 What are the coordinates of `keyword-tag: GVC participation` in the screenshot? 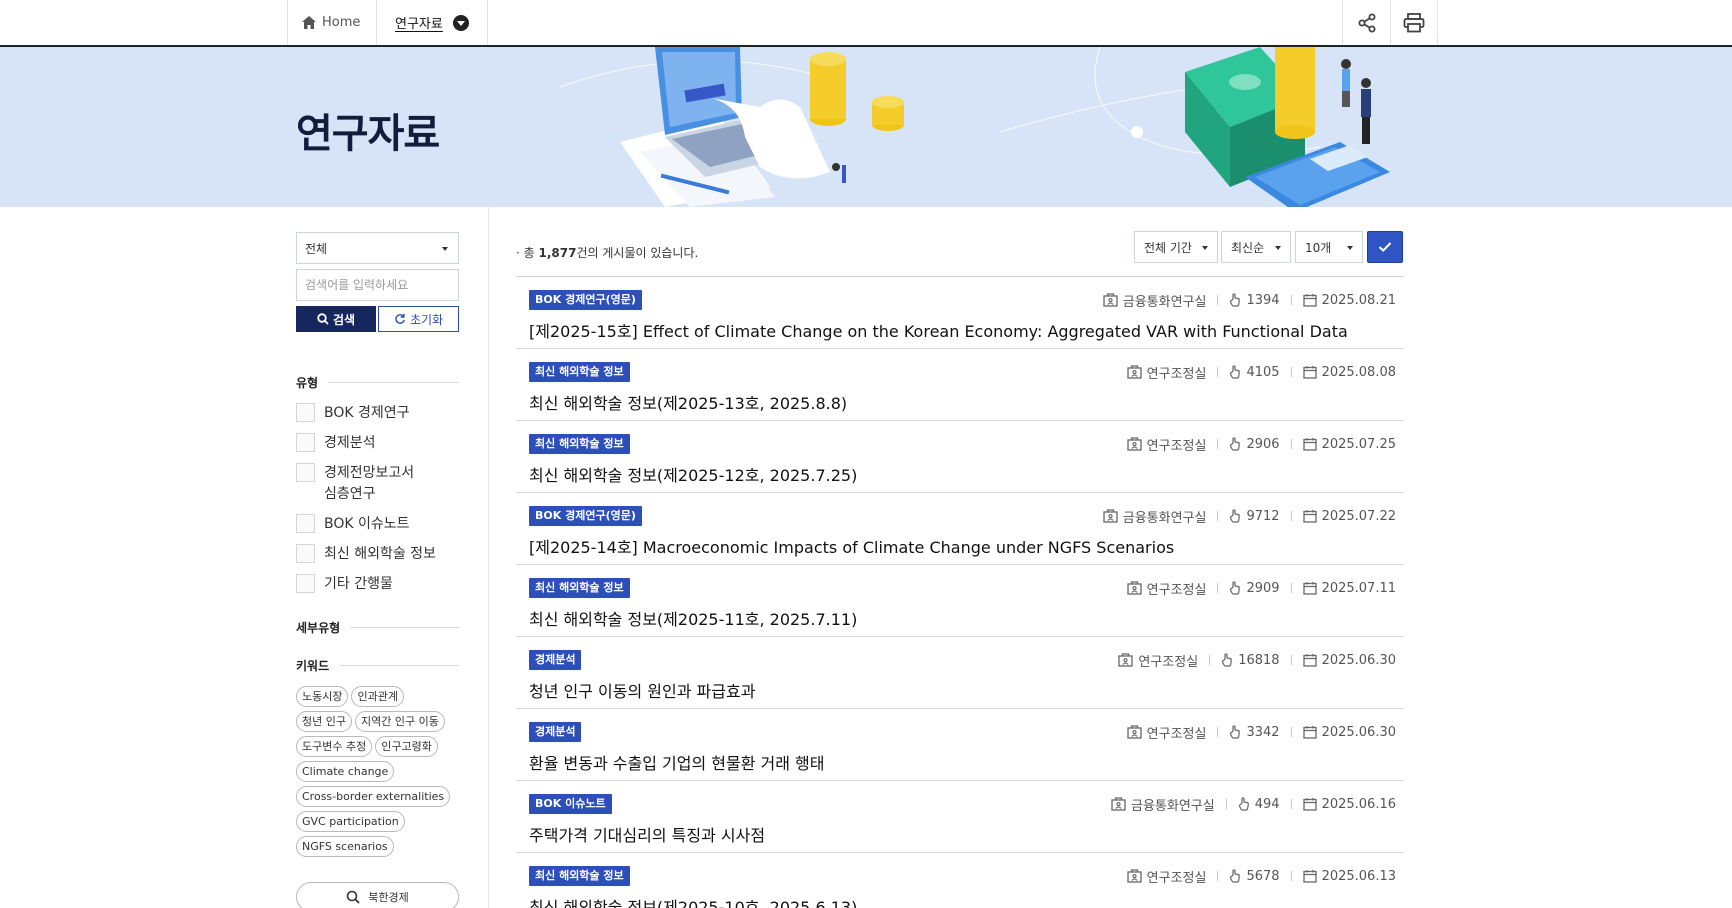 It's located at (350, 821).